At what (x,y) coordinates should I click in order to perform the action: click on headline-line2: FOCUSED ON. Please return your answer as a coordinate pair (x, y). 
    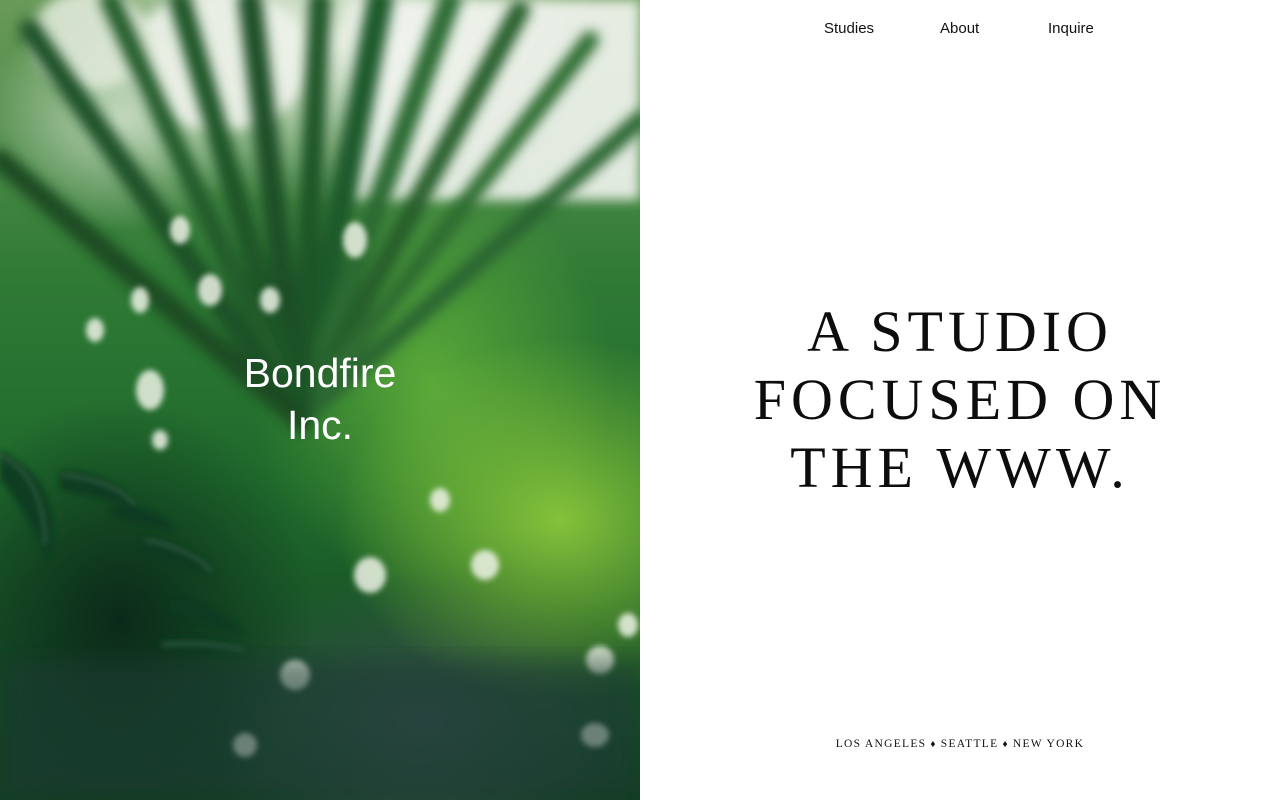
    Looking at the image, I should click on (960, 399).